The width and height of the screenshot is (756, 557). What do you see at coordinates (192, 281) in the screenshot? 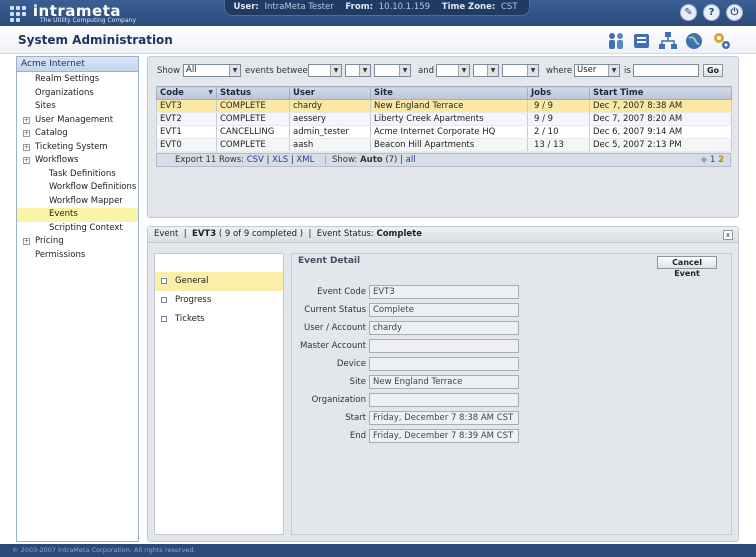
I see `tab-general-label: General` at bounding box center [192, 281].